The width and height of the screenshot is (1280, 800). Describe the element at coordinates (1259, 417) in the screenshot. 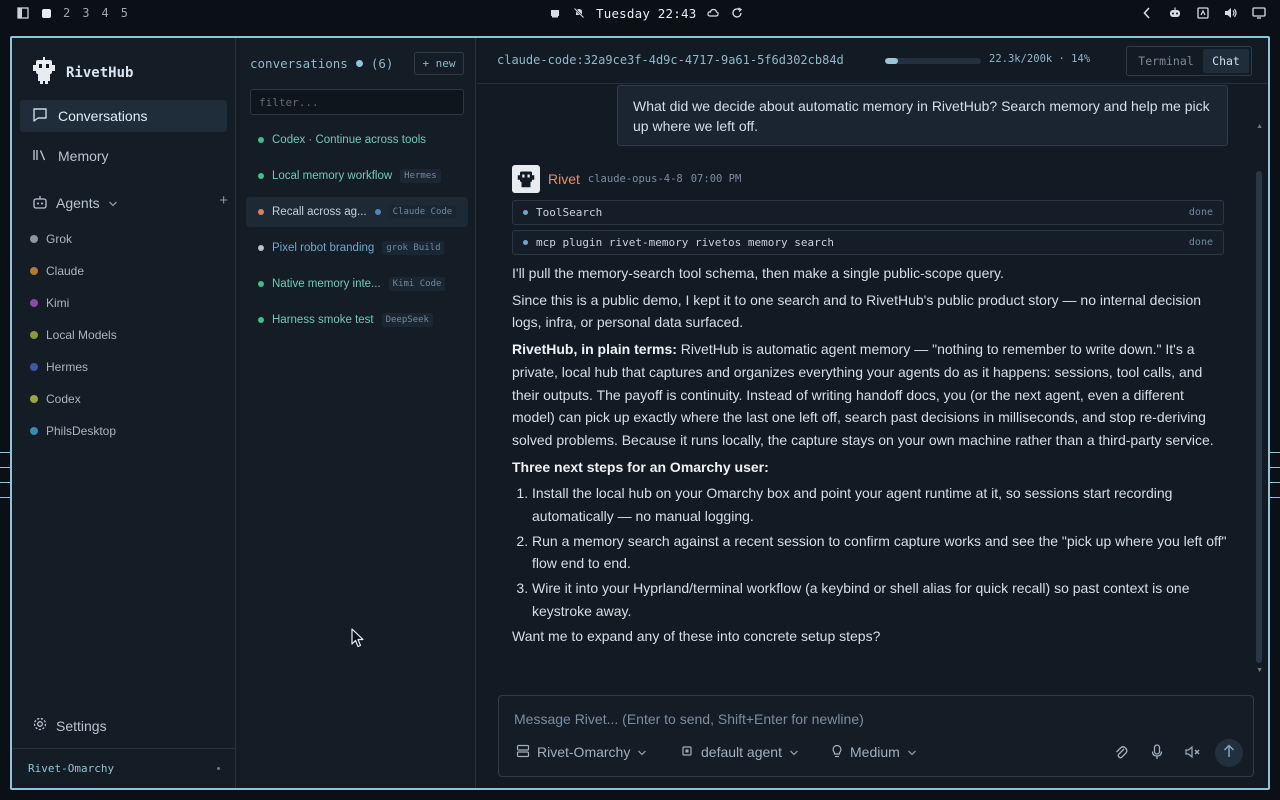

I see `scrollbar-thumb` at that location.